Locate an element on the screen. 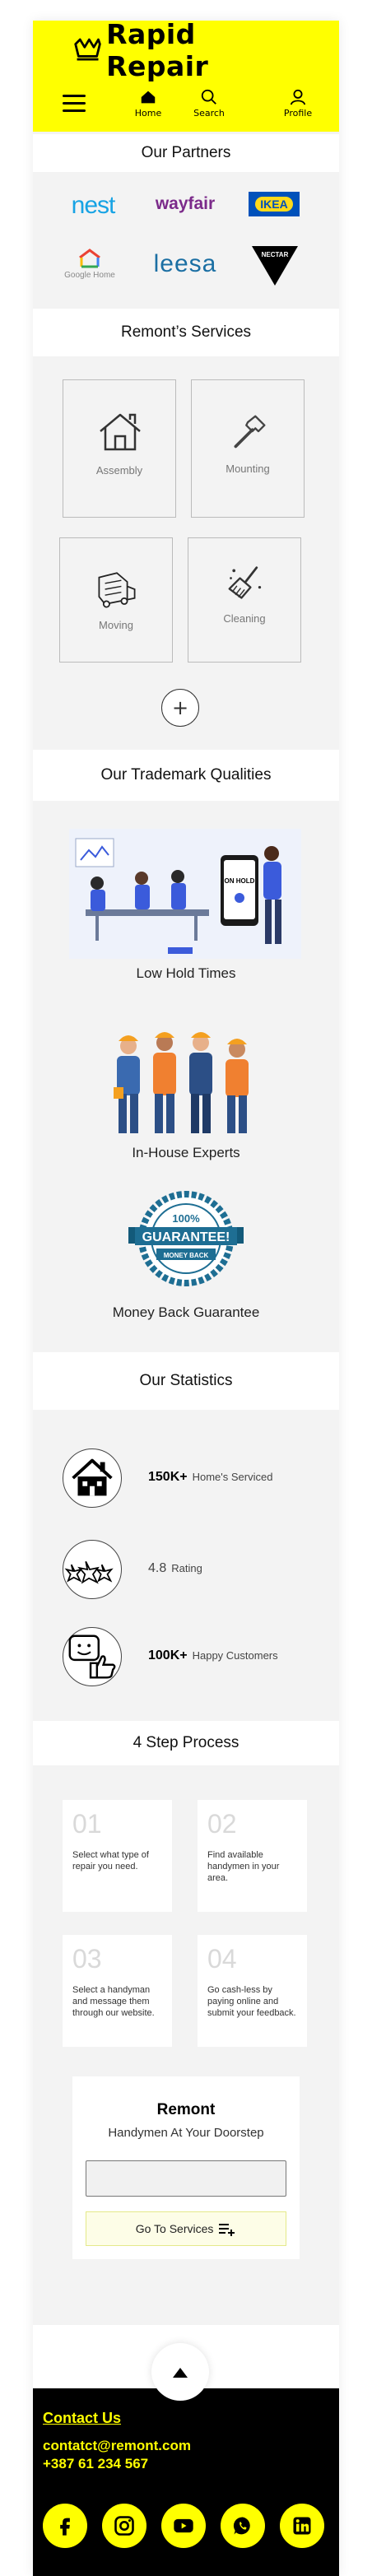 This screenshot has height=2576, width=372. partner-logo-google-home: Google Home is located at coordinates (90, 263).